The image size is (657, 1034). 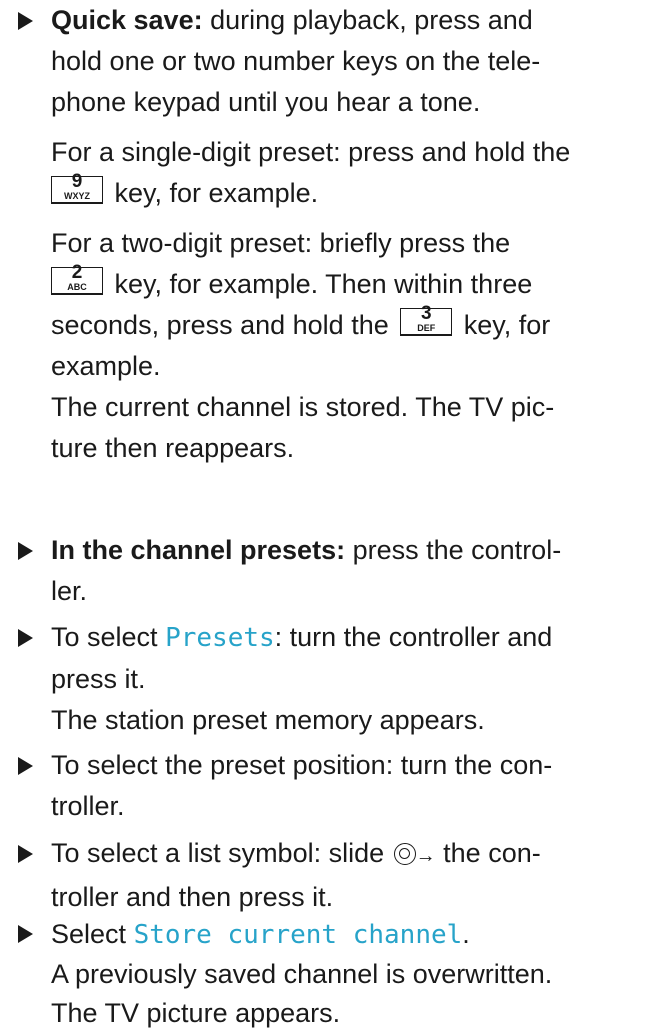 I want to click on key-letters: ABC, so click(x=77, y=287).